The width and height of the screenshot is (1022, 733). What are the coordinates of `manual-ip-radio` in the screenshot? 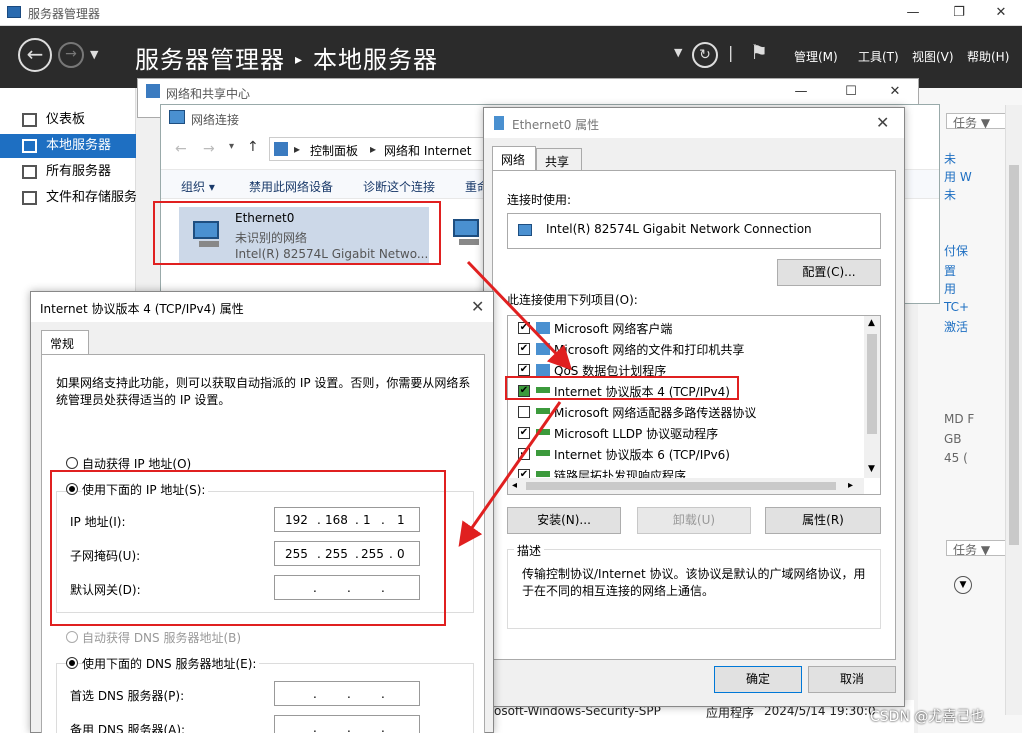 It's located at (72, 489).